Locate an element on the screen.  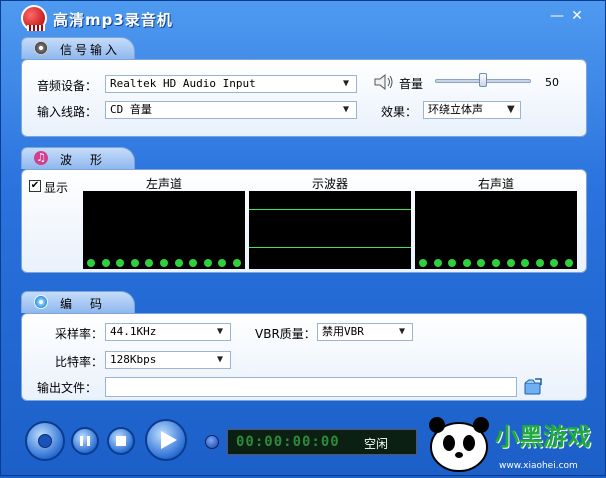
recorder-app-icon is located at coordinates (34, 18).